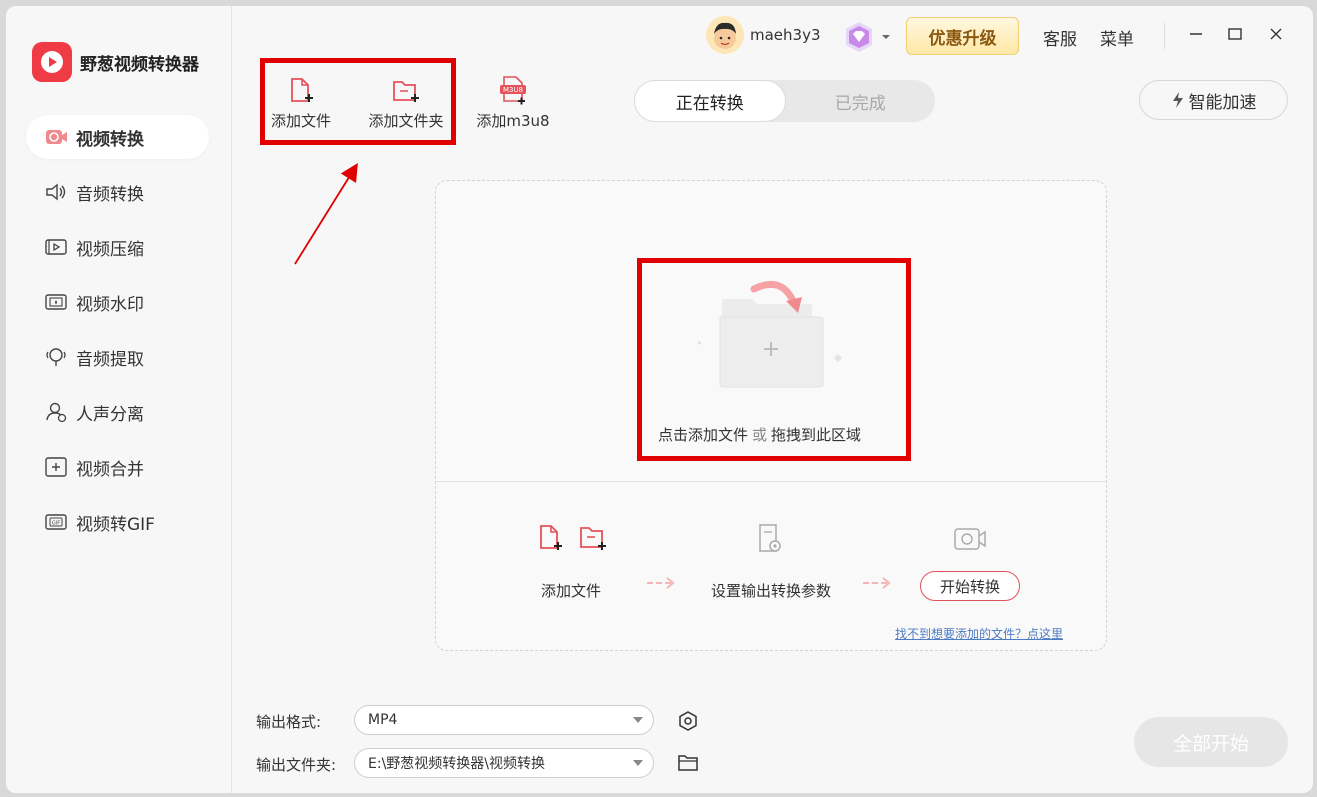 The image size is (1317, 797). Describe the element at coordinates (289, 722) in the screenshot. I see `output-format-label: 输出格式:` at that location.